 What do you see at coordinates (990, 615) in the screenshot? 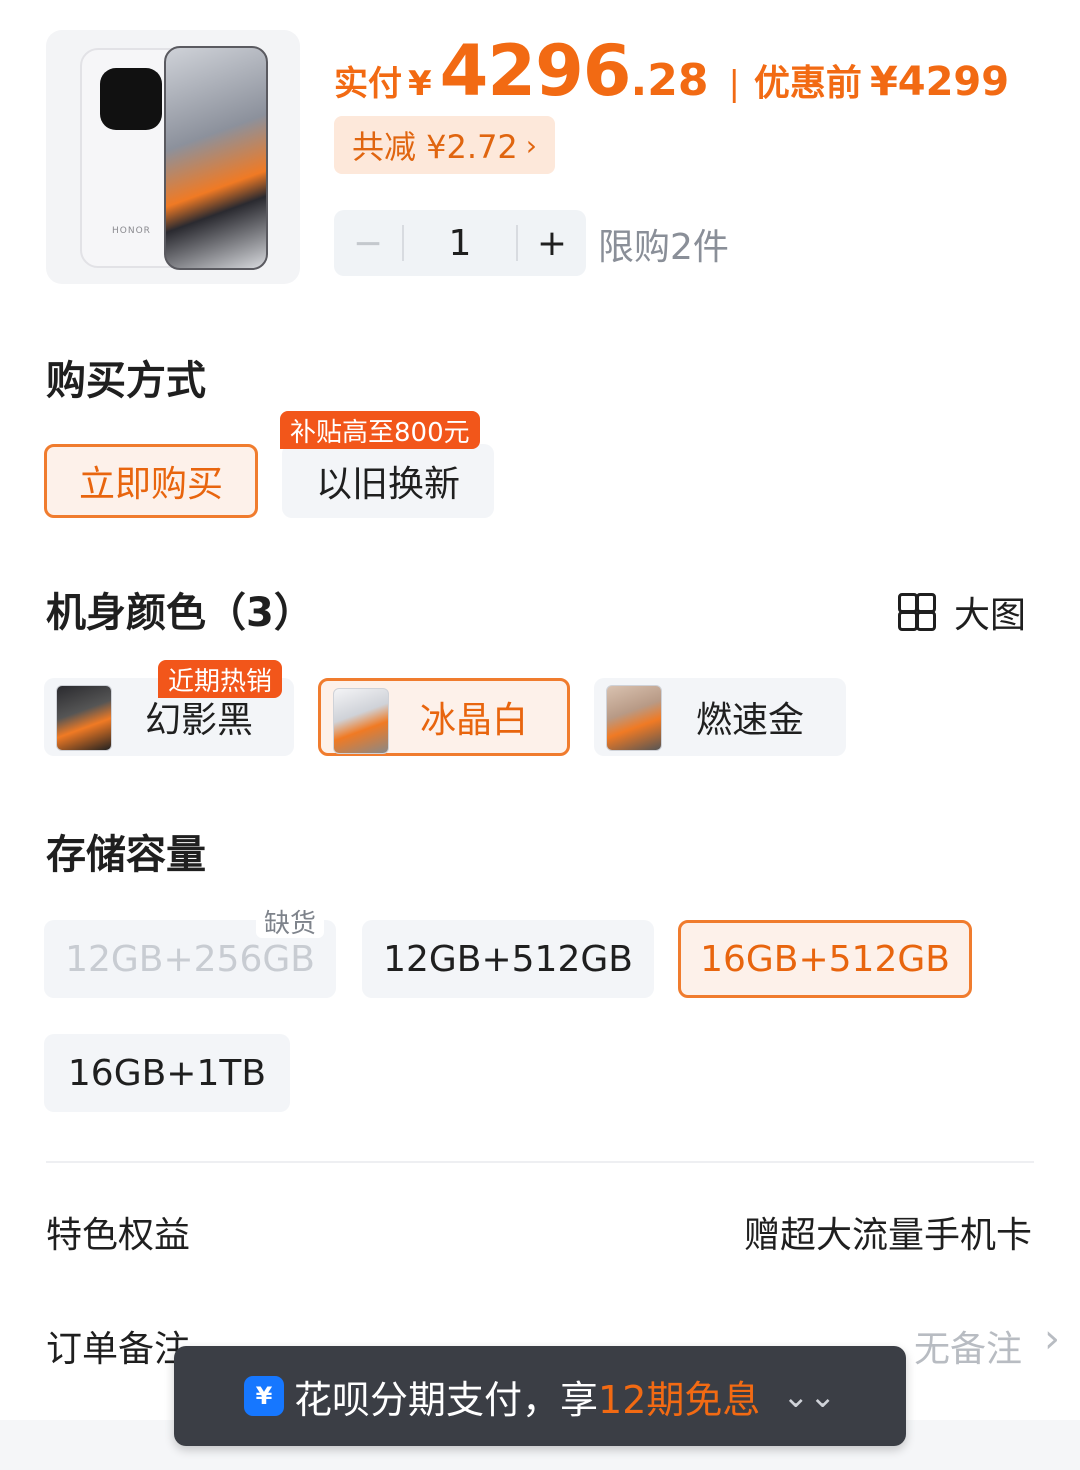
I see `big-view-label: 大图` at bounding box center [990, 615].